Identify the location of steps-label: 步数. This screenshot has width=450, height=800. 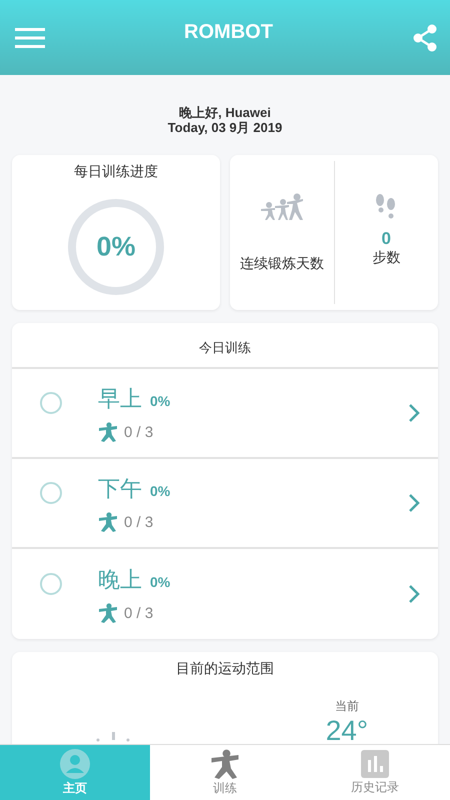
(386, 258).